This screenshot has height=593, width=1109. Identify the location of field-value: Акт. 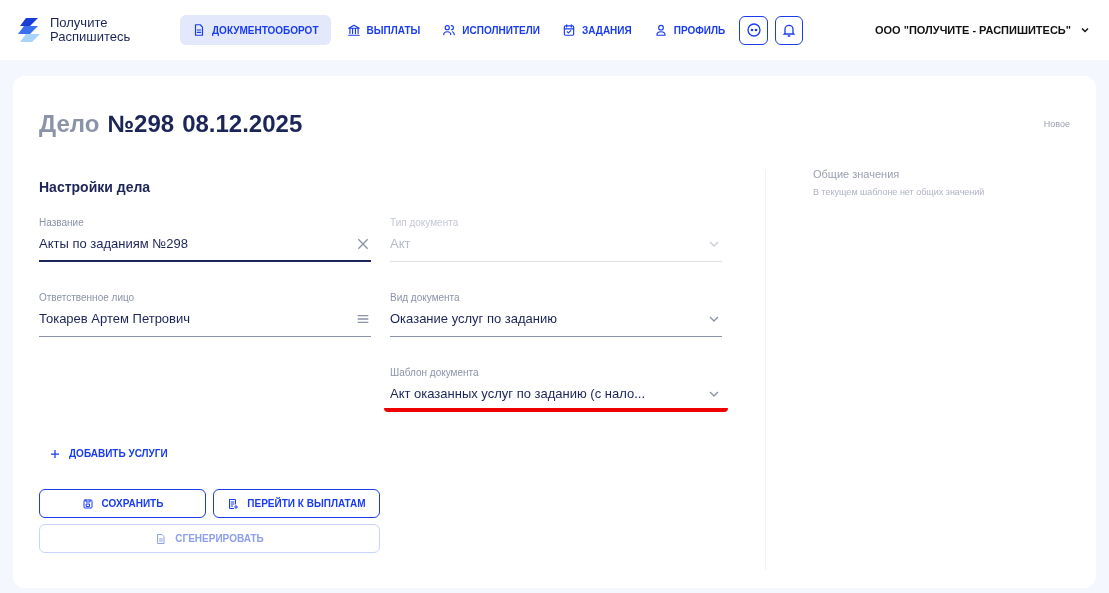
(400, 244).